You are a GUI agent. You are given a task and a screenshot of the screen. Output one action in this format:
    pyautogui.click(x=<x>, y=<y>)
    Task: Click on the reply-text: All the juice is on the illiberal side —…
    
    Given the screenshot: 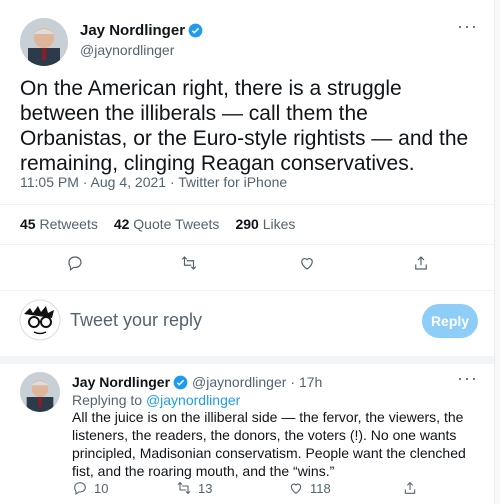 What is the action you would take?
    pyautogui.click(x=269, y=444)
    